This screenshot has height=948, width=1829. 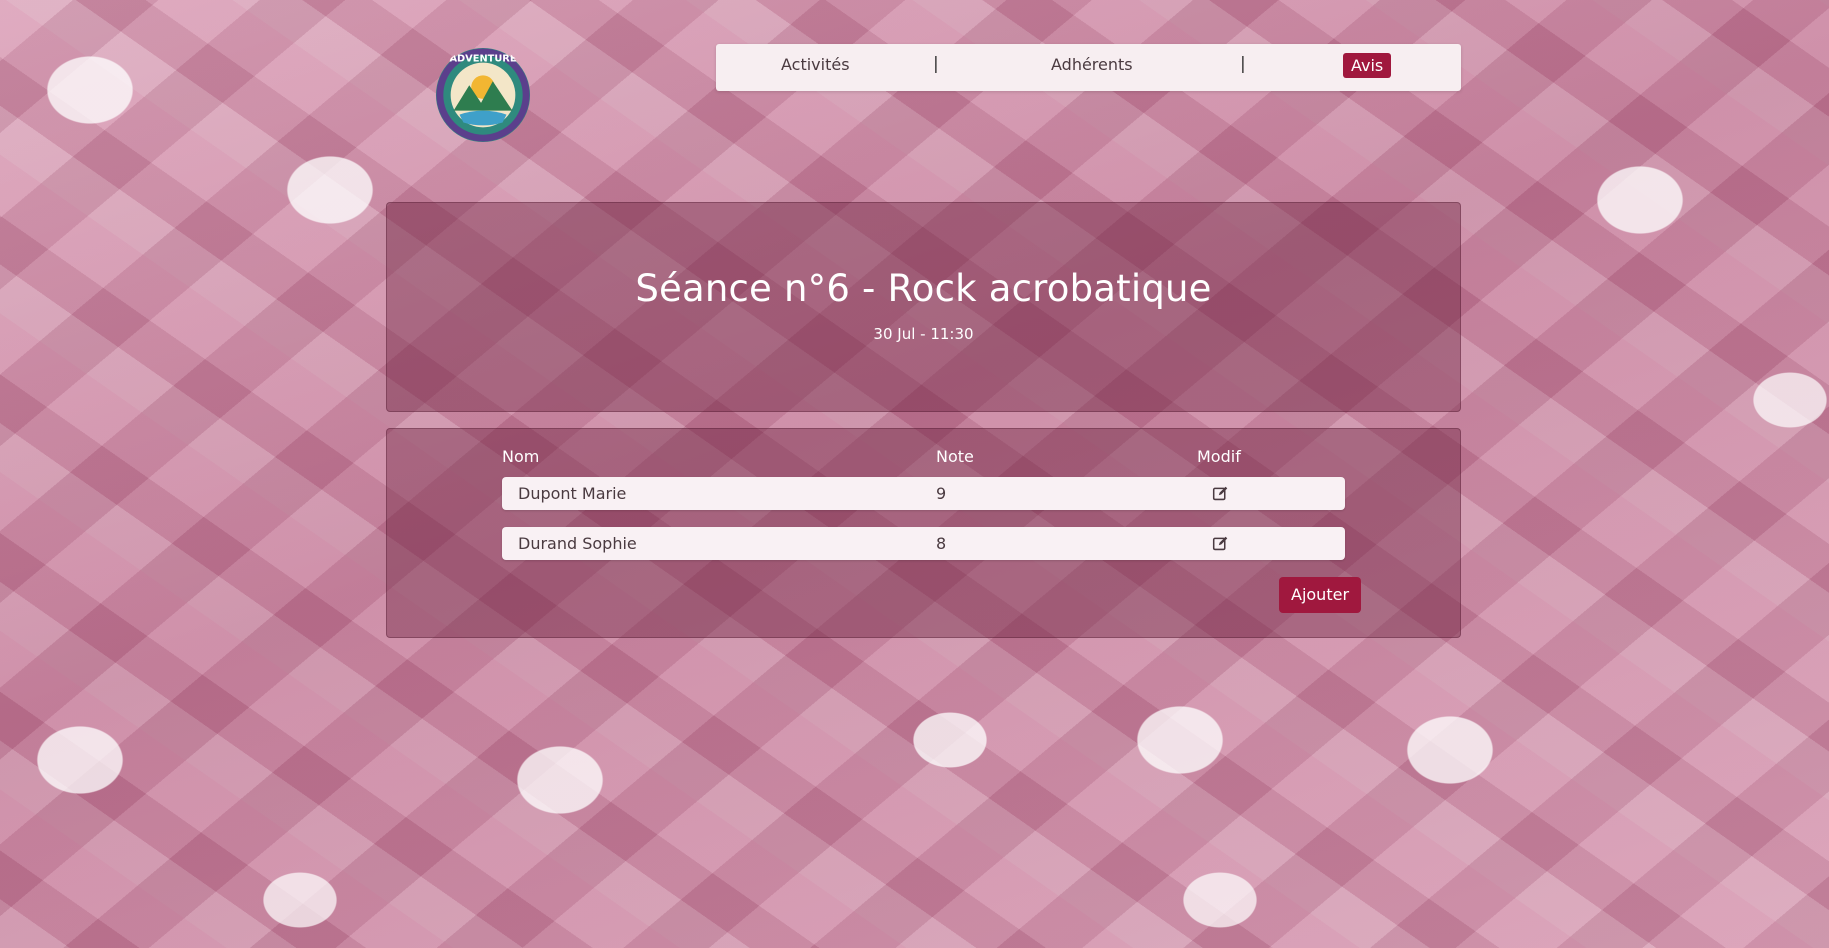 What do you see at coordinates (1367, 65) in the screenshot?
I see `nav-item-avis: Avis` at bounding box center [1367, 65].